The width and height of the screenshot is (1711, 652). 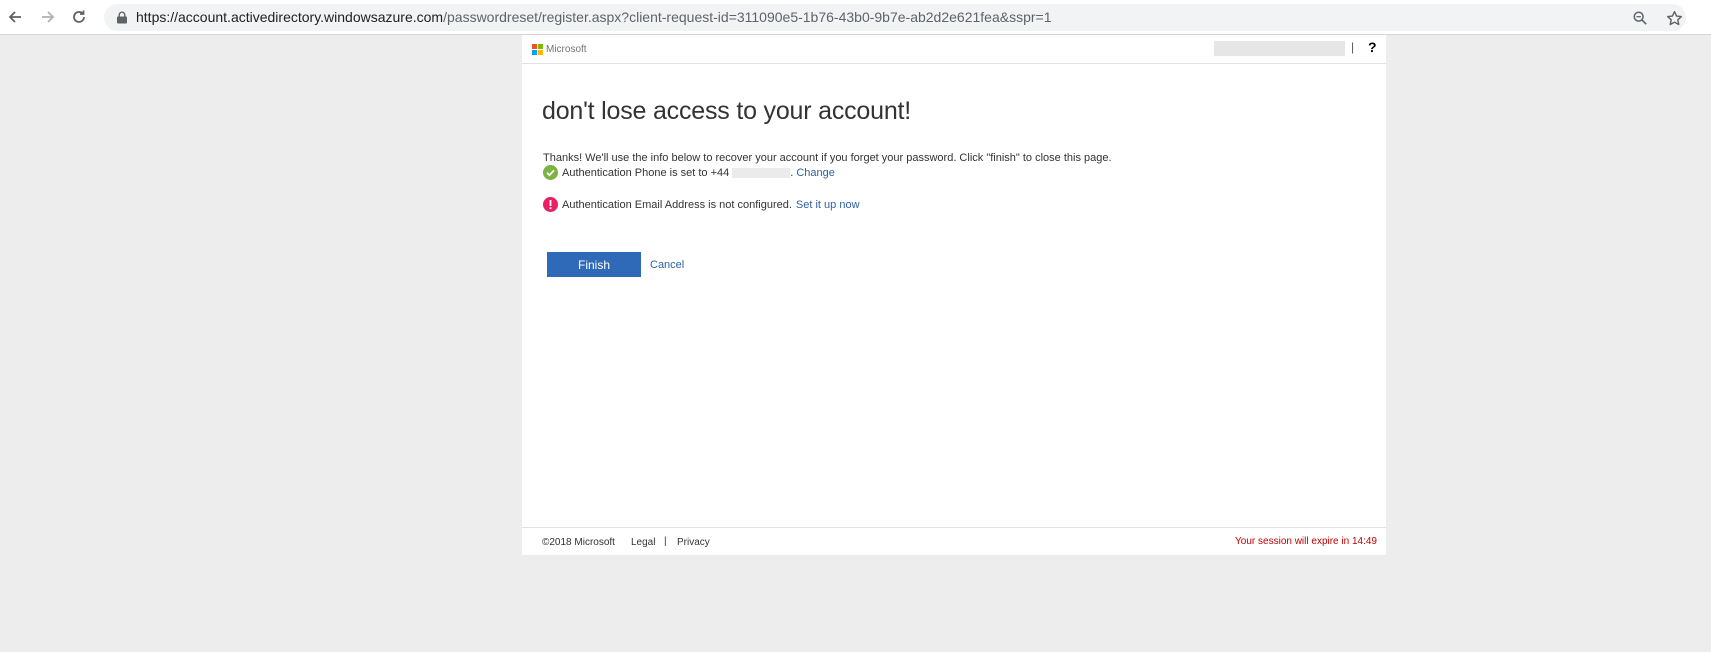 What do you see at coordinates (534, 46) in the screenshot?
I see `logo-square-red` at bounding box center [534, 46].